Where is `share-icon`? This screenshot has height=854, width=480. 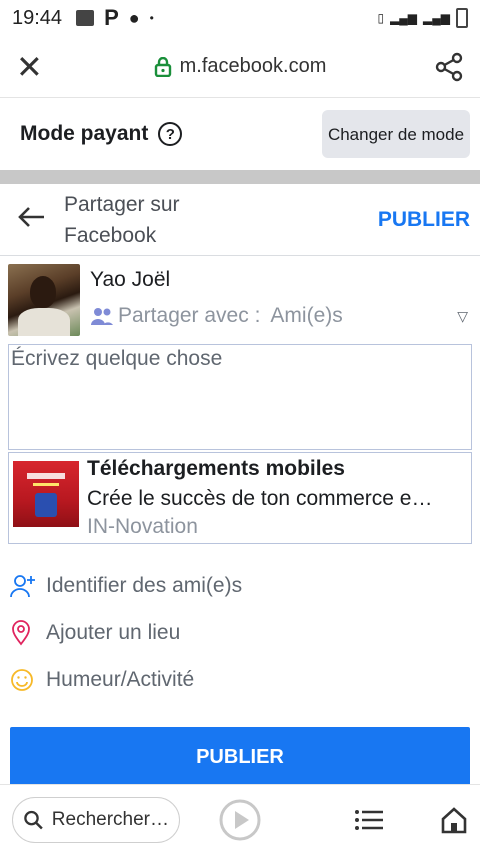
share-icon is located at coordinates (449, 67).